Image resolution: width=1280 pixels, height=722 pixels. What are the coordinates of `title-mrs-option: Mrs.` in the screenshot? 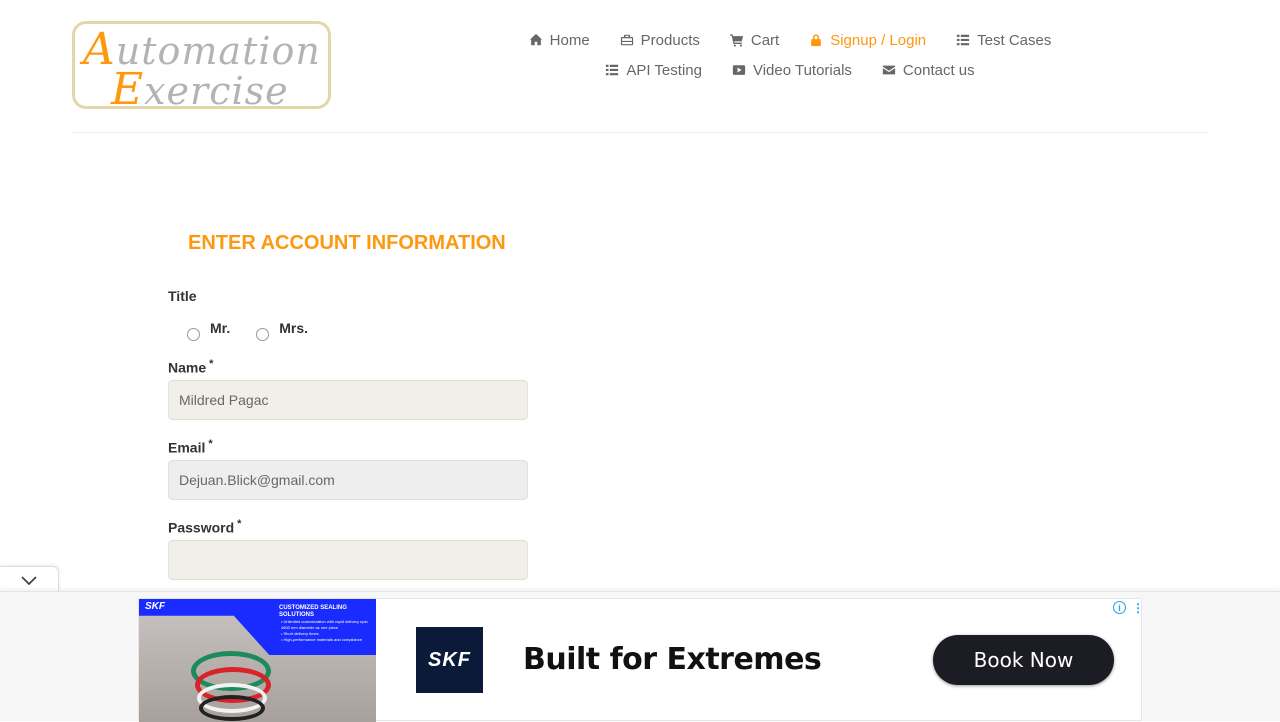 It's located at (282, 330).